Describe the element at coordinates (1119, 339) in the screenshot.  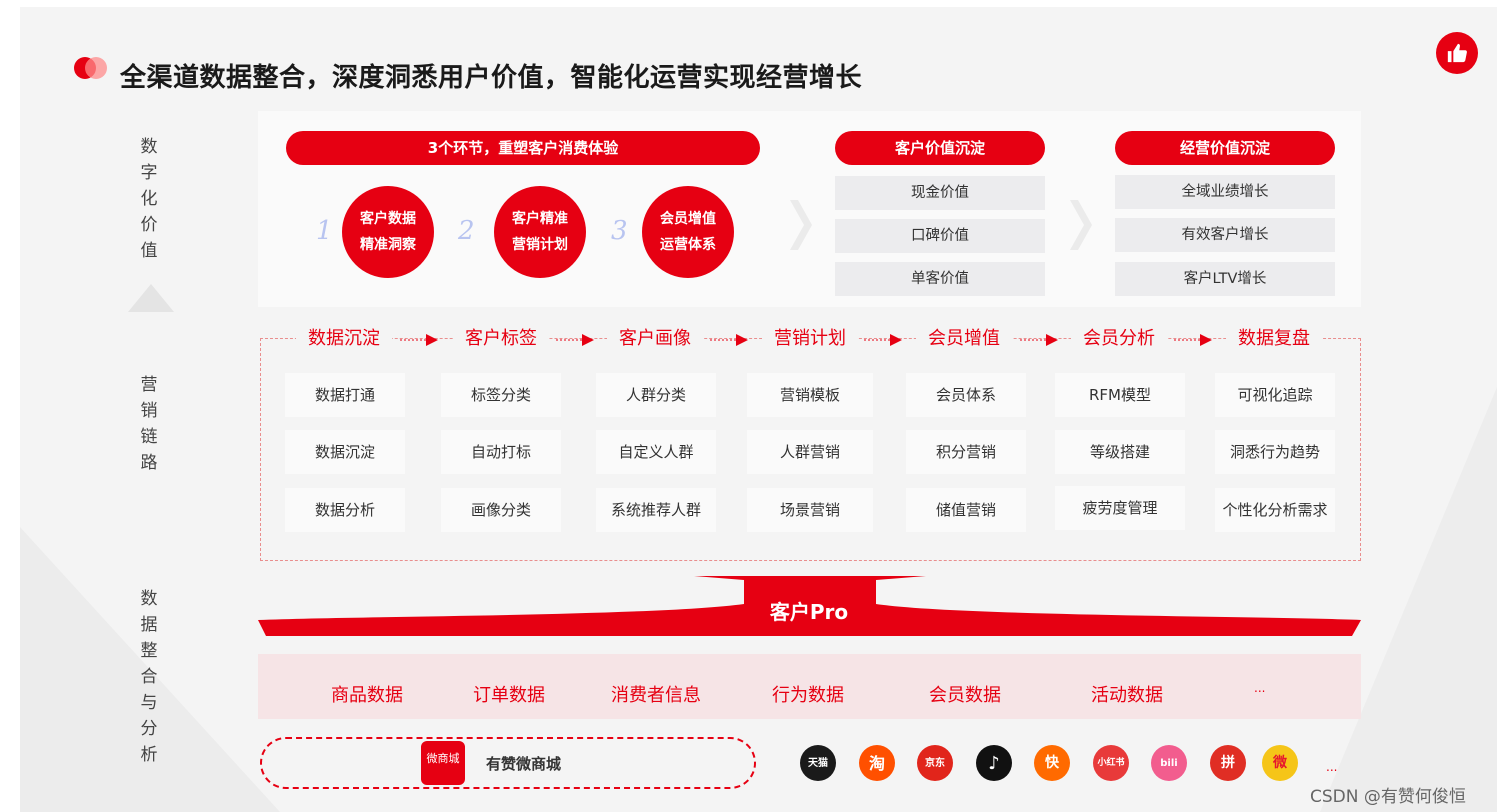
I see `stage-member-analysis: 会员分析` at that location.